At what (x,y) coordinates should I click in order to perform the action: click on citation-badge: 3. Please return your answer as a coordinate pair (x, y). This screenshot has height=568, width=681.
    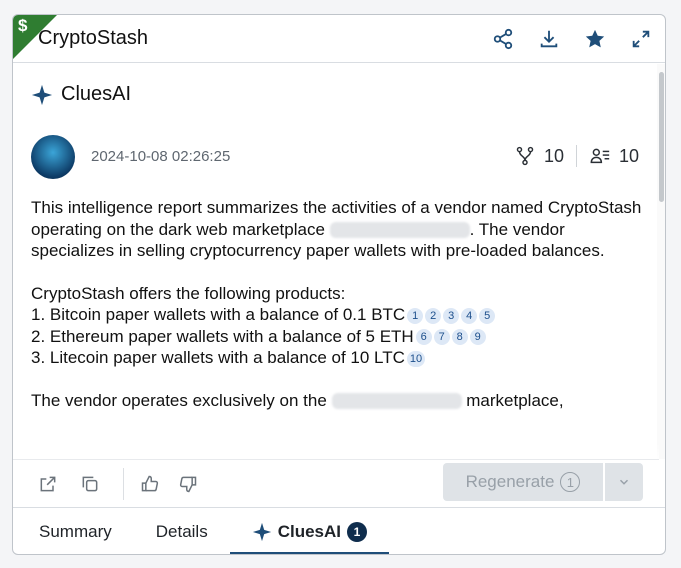
    Looking at the image, I should click on (451, 315).